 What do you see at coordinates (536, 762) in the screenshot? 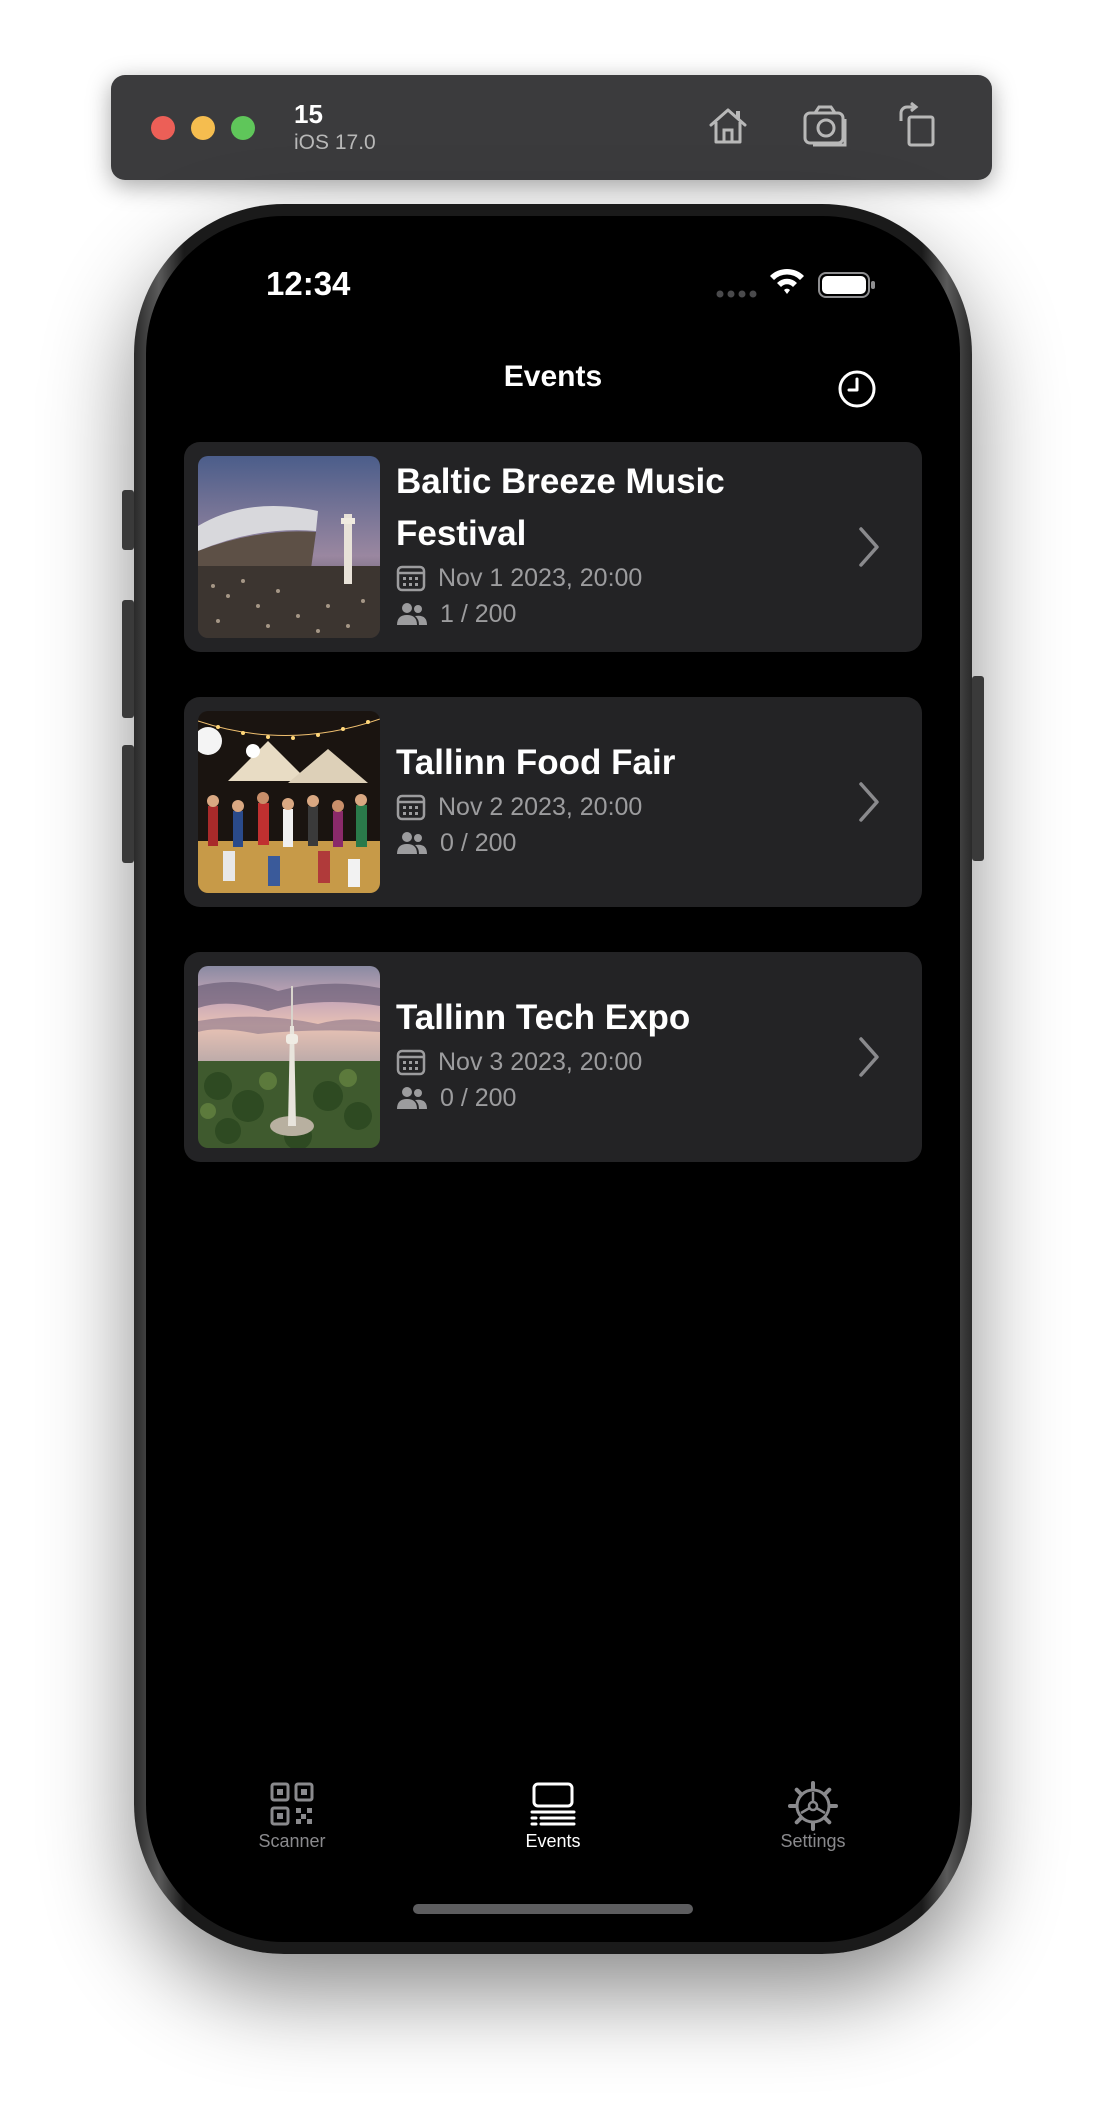
I see `event-title: Tallinn Food Fair` at bounding box center [536, 762].